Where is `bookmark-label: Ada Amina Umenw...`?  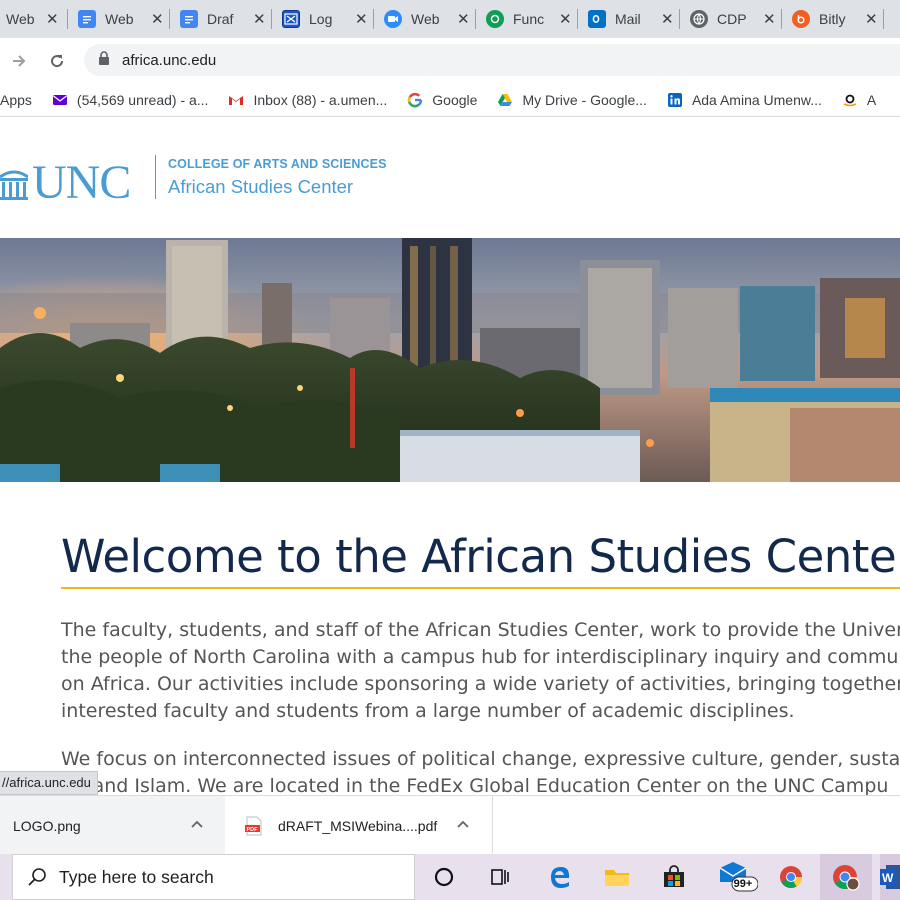
bookmark-label: Ada Amina Umenw... is located at coordinates (756, 99).